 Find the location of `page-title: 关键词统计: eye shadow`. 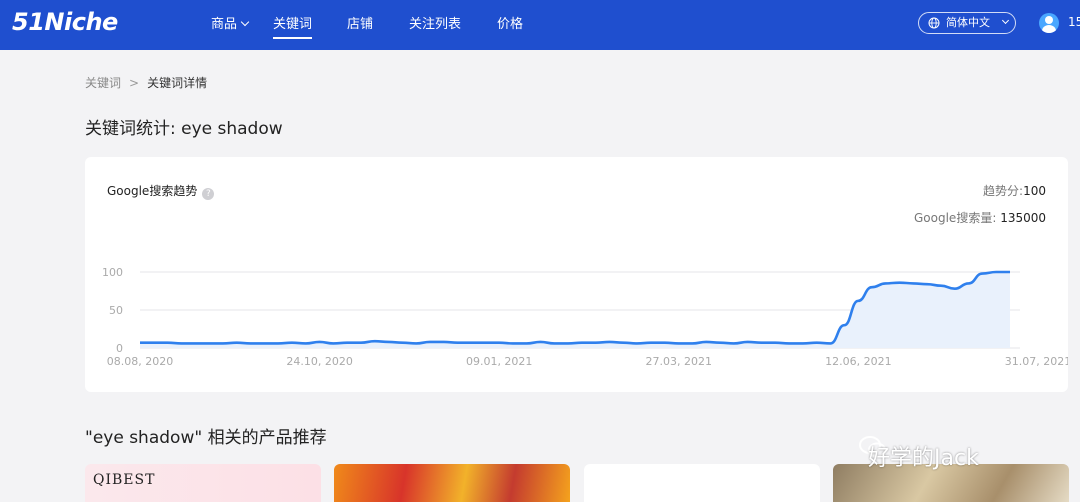

page-title: 关键词统计: eye shadow is located at coordinates (184, 129).